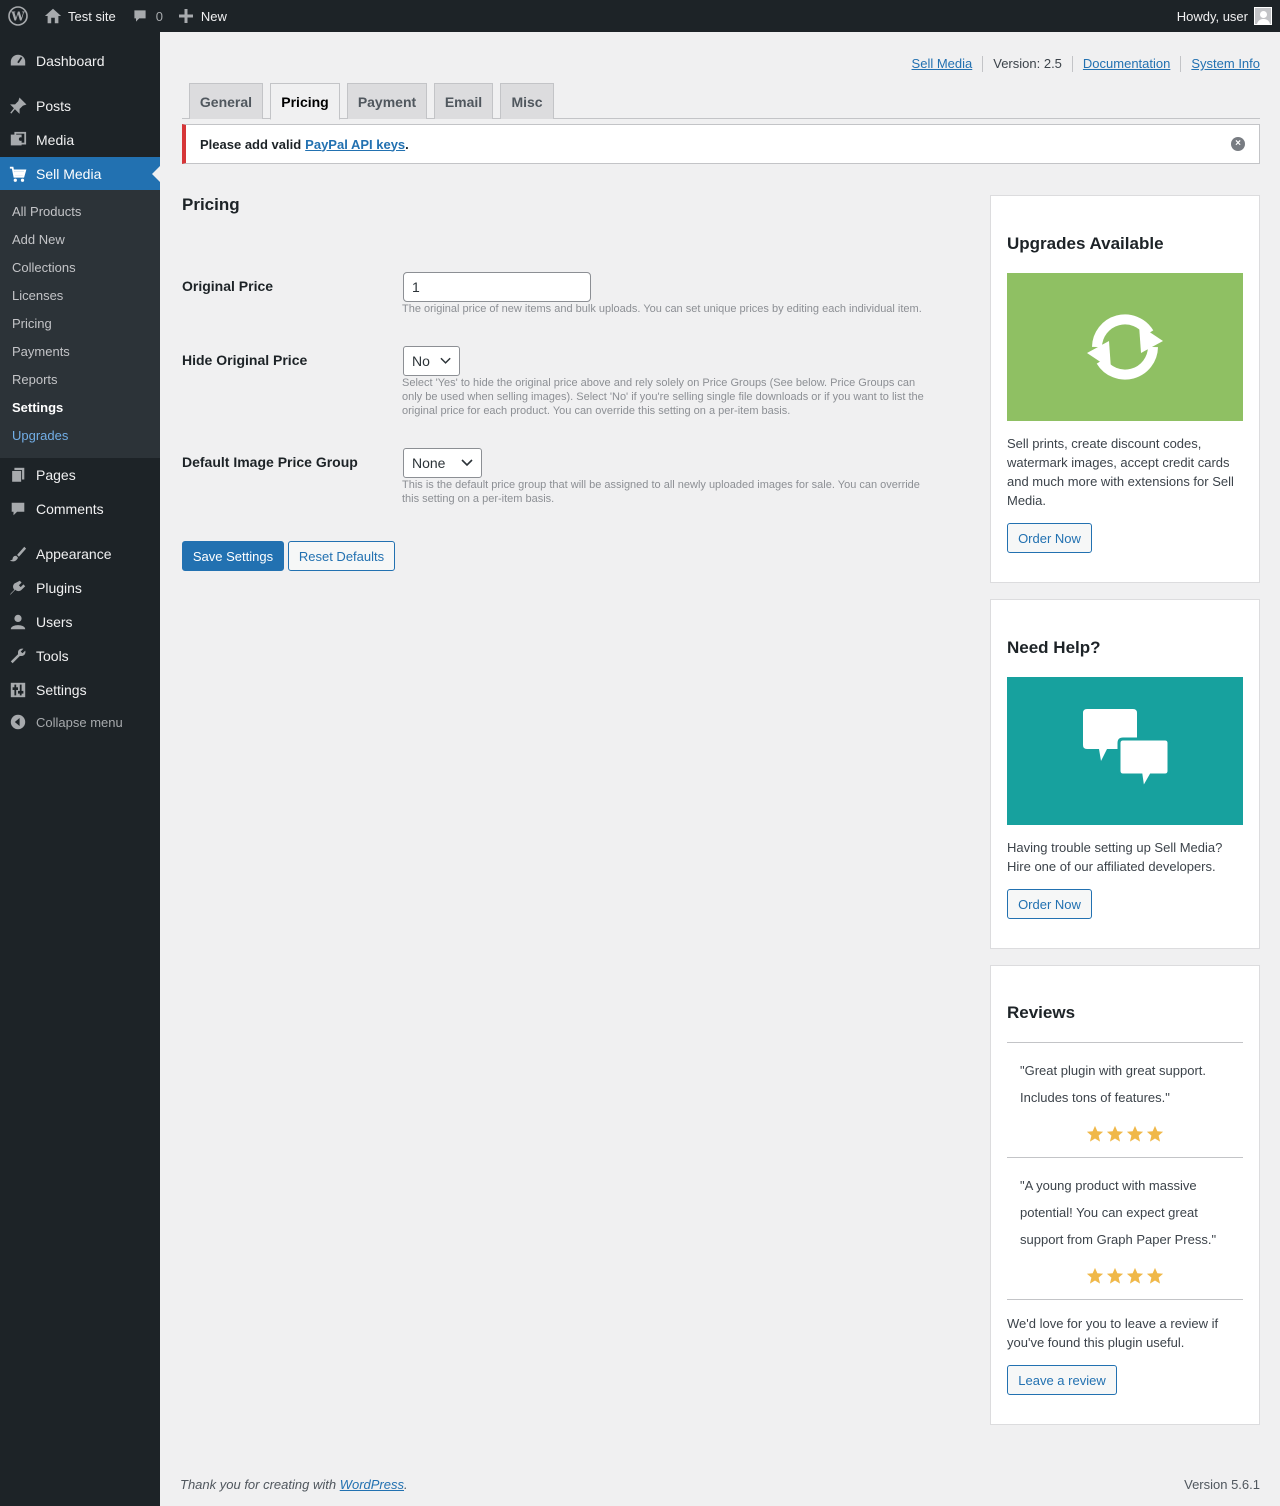 The height and width of the screenshot is (1506, 1280). What do you see at coordinates (18, 174) in the screenshot?
I see `cart-icon` at bounding box center [18, 174].